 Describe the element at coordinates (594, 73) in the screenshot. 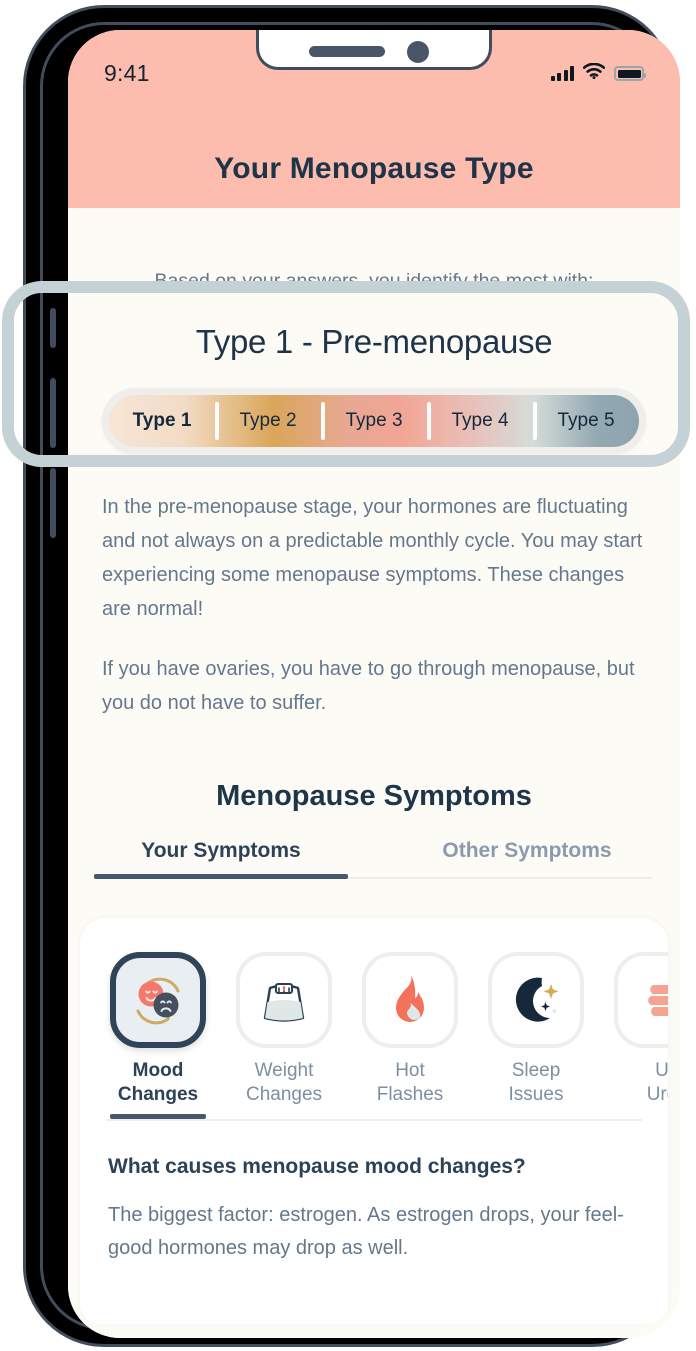

I see `wifi-icon` at that location.